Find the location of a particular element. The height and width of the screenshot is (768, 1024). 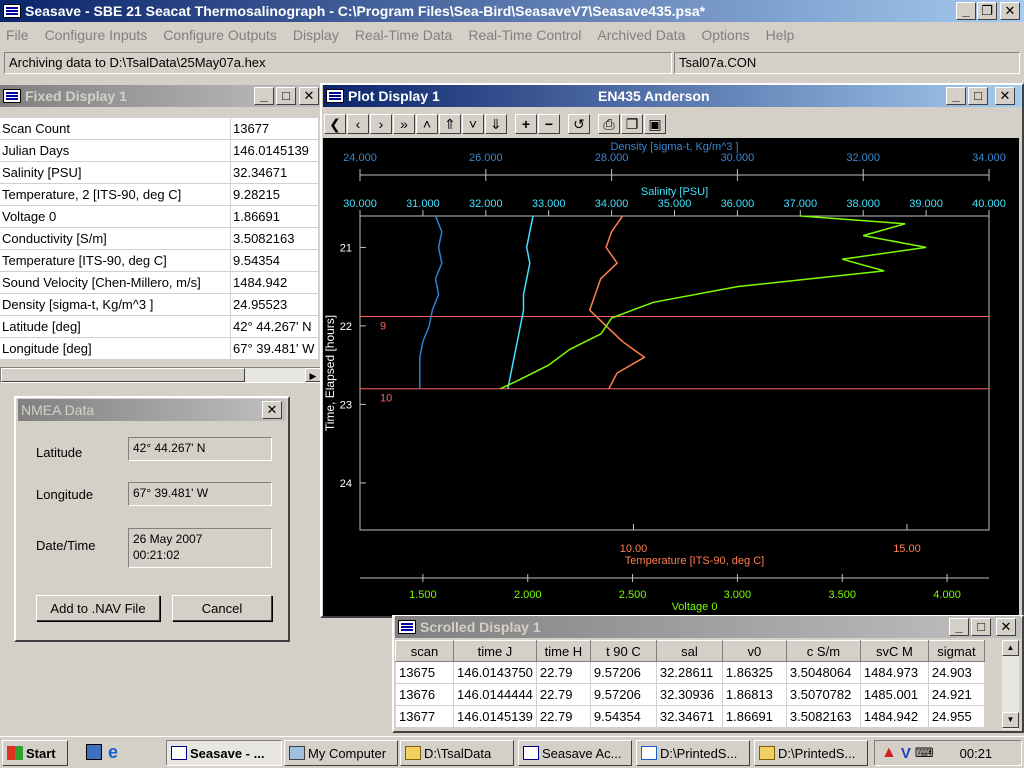

scroll-left-fast-icon: ❮ is located at coordinates (335, 124).